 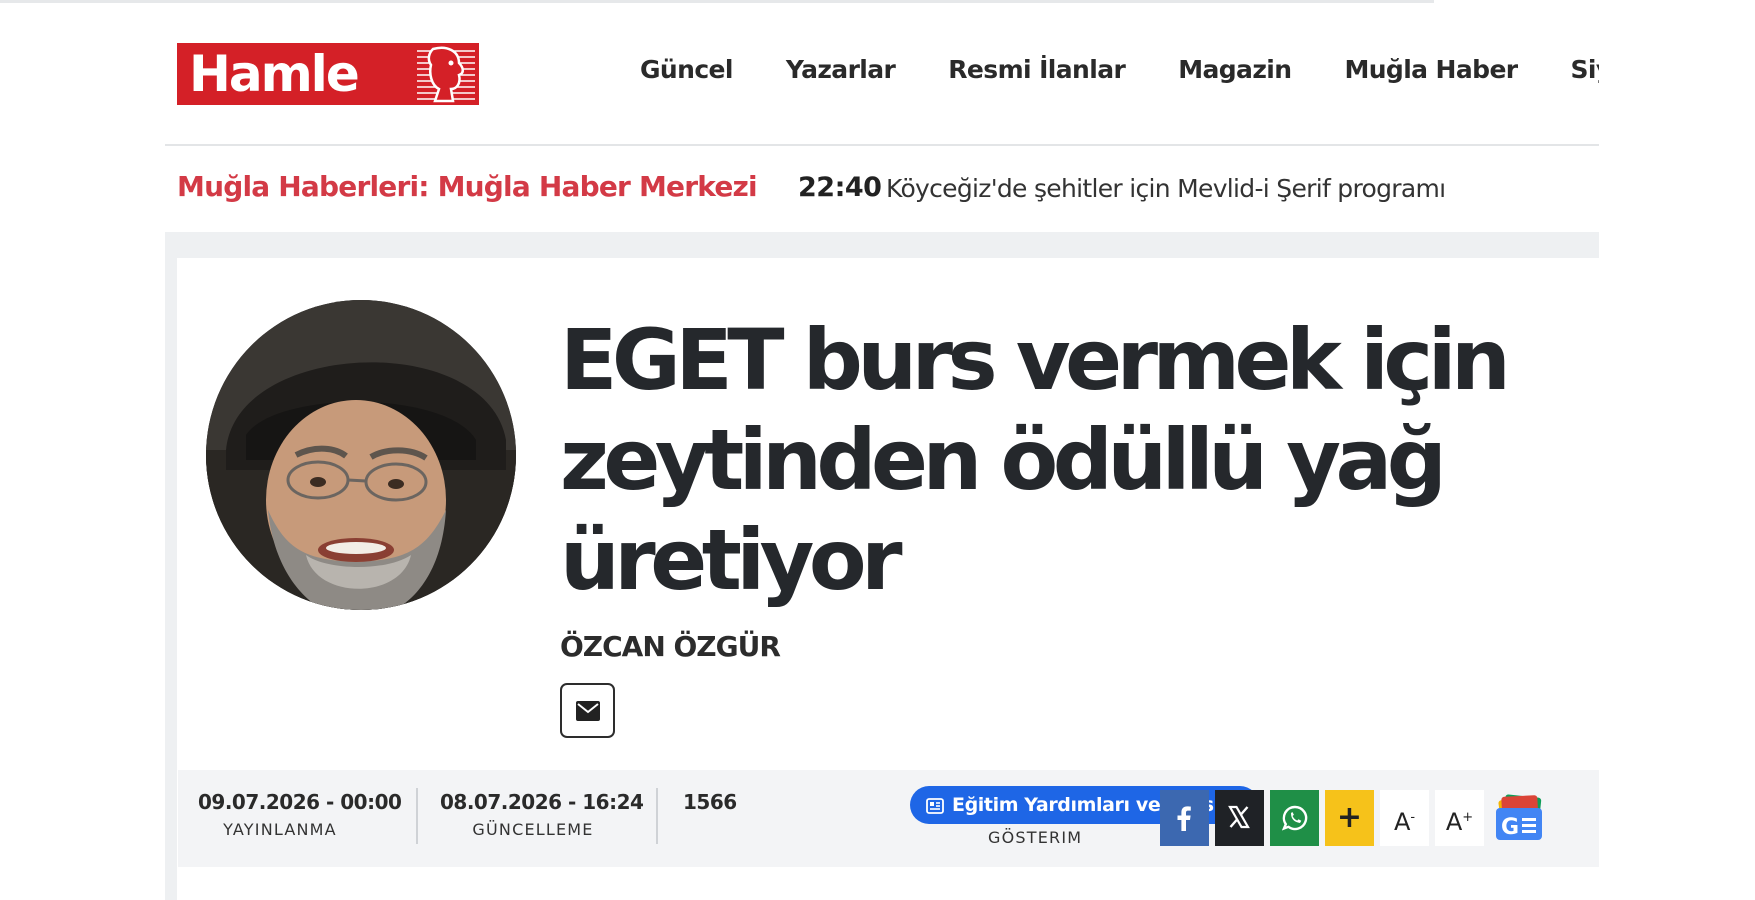 I want to click on google-news-icon: G, so click(x=1519, y=817).